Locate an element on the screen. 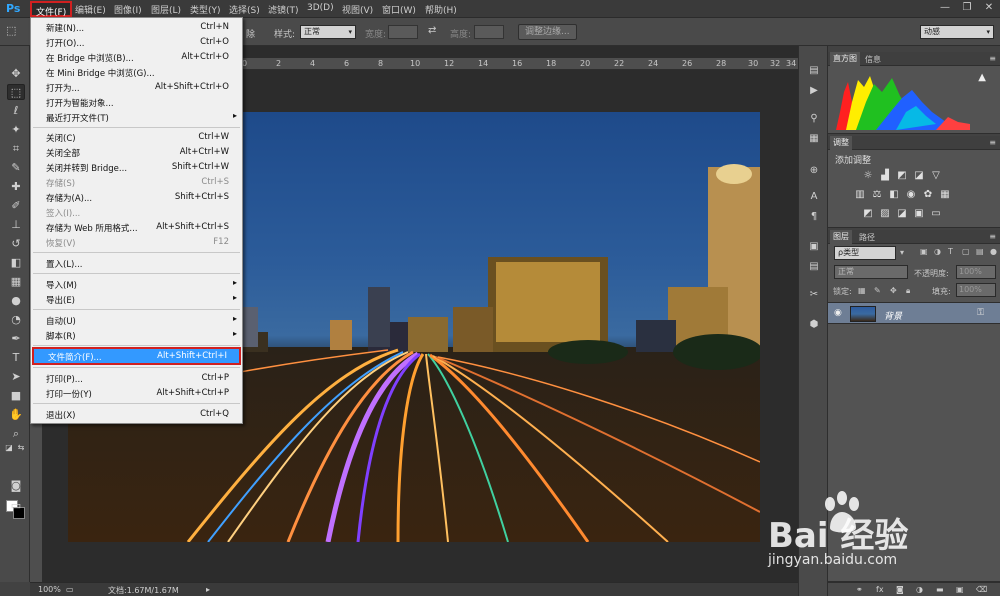  default-colors-icon: ◪ is located at coordinates (9, 448).